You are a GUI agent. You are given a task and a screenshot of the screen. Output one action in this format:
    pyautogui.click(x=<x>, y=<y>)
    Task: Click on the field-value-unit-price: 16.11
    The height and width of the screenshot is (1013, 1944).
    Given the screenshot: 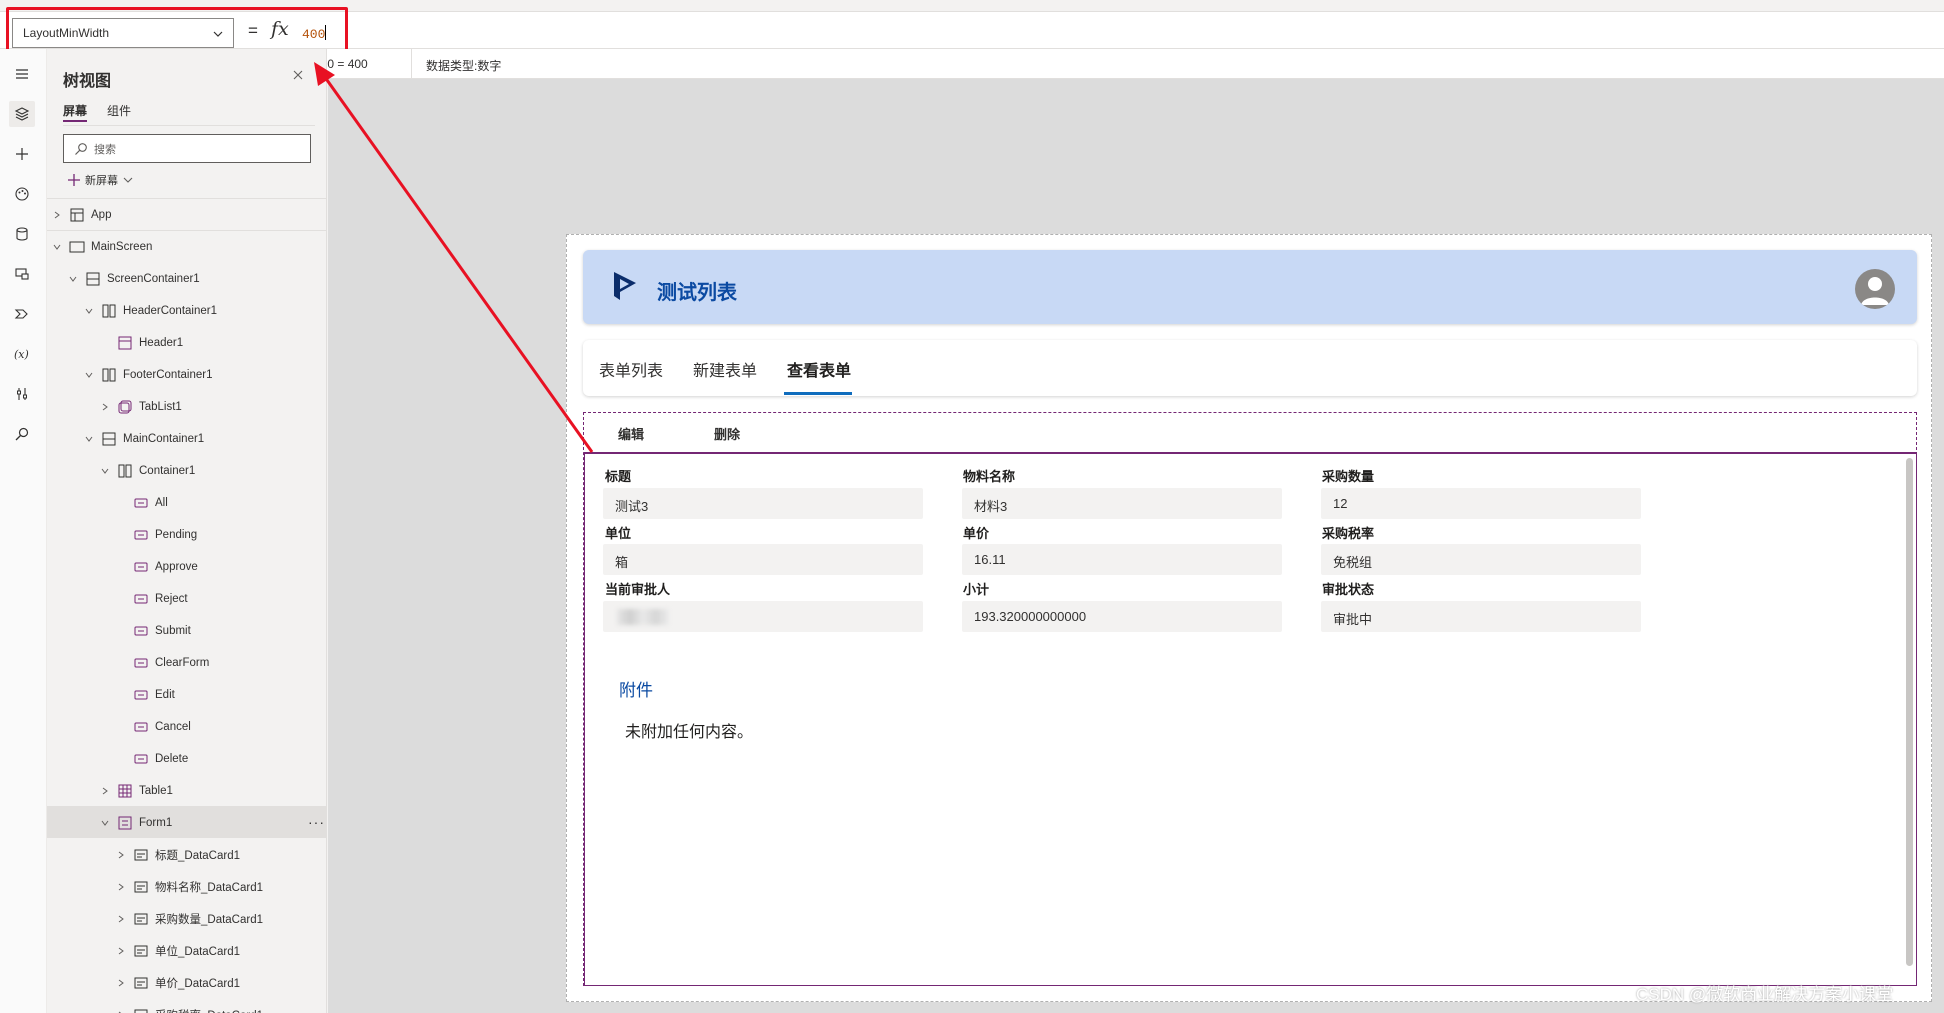 What is the action you would take?
    pyautogui.click(x=1122, y=559)
    